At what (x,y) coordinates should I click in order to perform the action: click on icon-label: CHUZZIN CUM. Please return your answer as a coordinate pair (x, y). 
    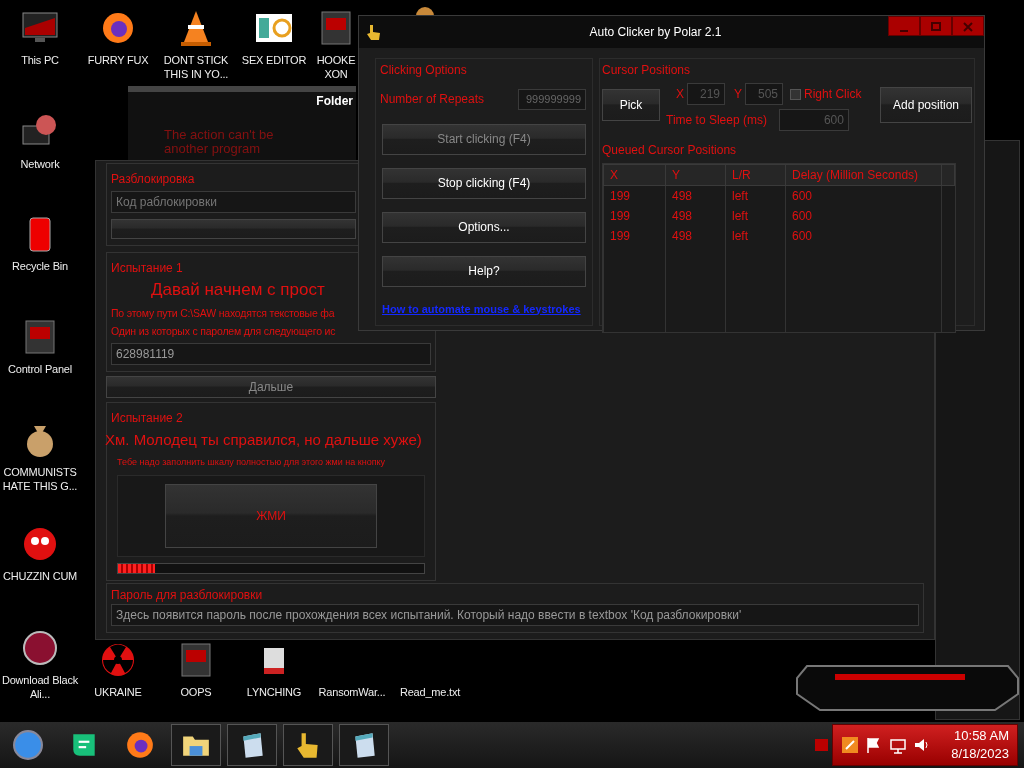
    Looking at the image, I should click on (40, 577).